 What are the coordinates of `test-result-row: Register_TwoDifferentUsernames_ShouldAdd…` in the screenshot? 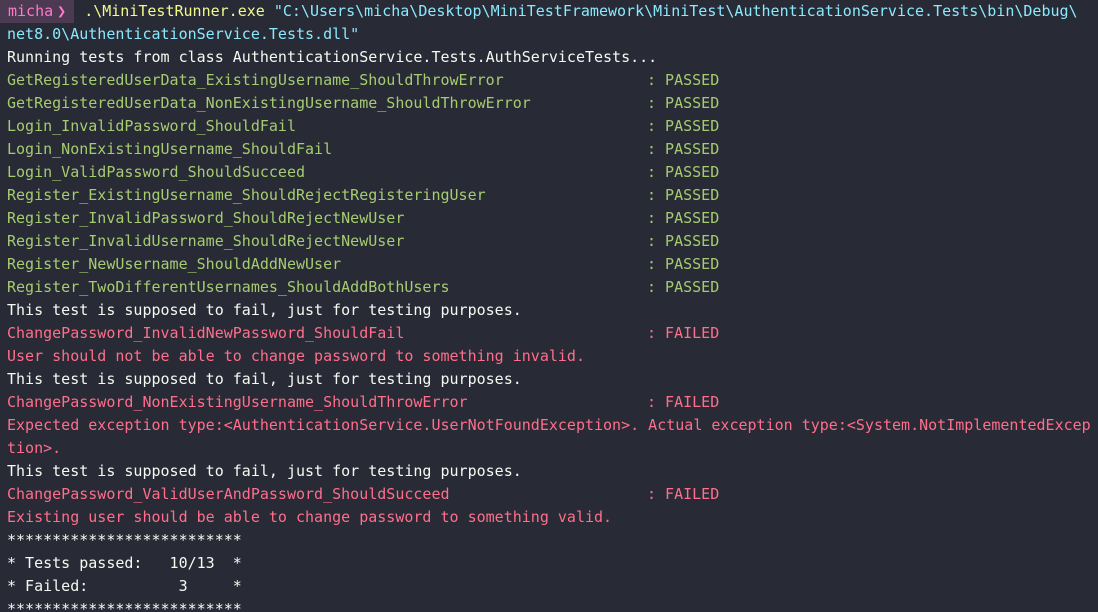 It's located at (552, 287).